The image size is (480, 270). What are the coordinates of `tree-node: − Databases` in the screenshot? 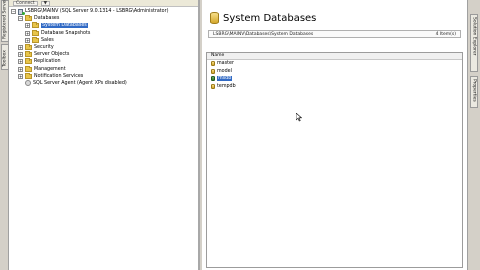 It's located at (104, 18).